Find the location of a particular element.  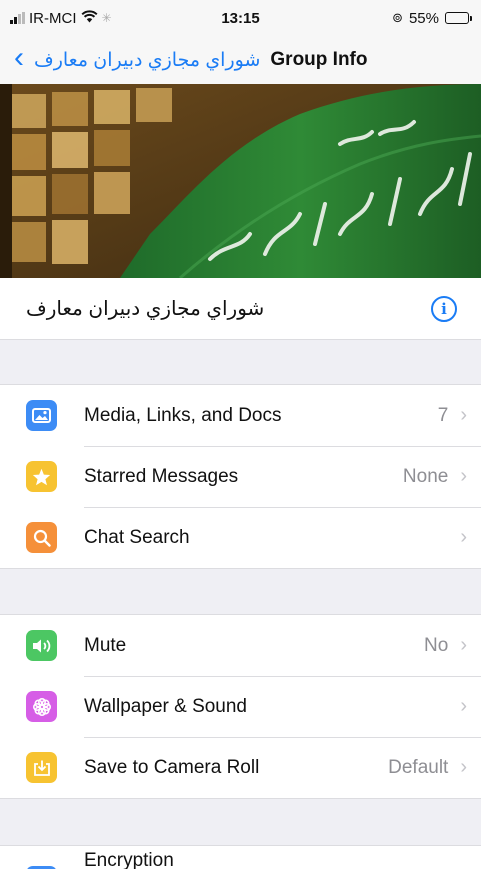

info-icon: i is located at coordinates (444, 308).